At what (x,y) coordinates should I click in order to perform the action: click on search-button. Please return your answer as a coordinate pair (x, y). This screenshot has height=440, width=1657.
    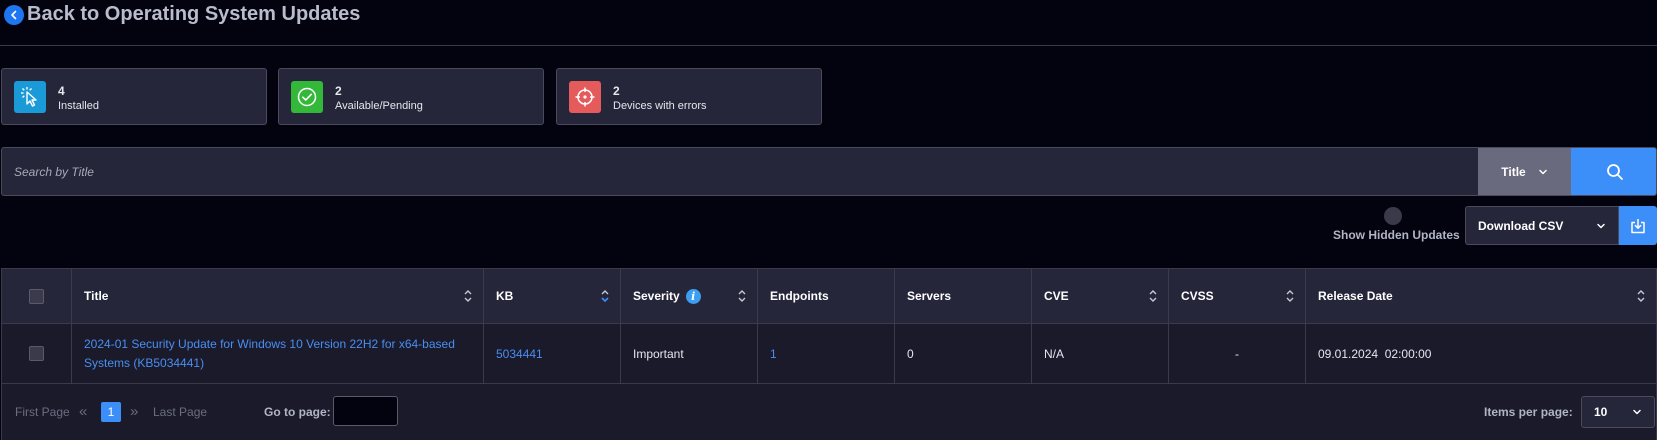
    Looking at the image, I should click on (1613, 171).